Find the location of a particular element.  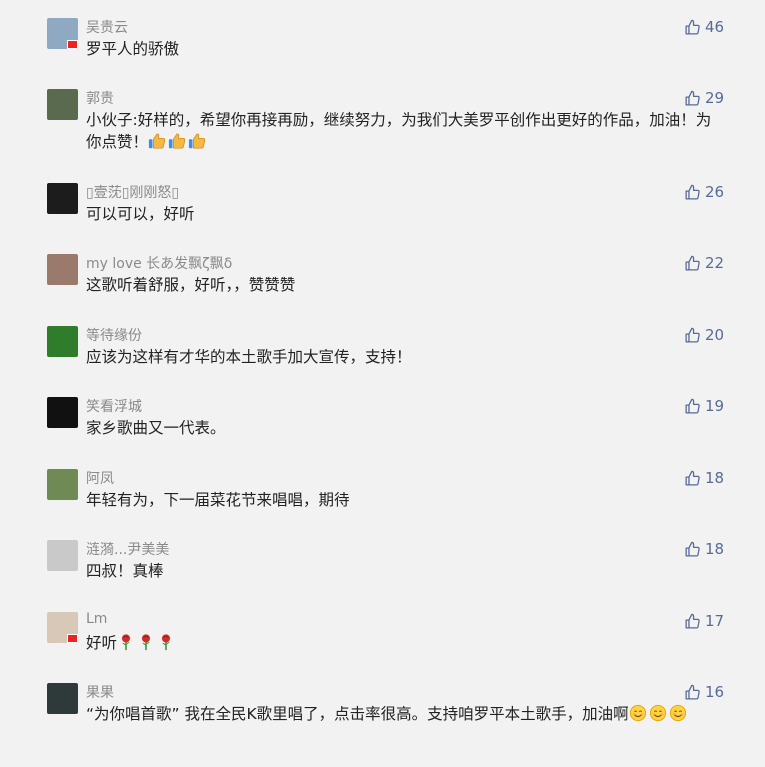

comment-text: “为你唱首歌” 我在全民K歌里唱了，点击率很高。支持咱罗平本土歌手，加油啊 is located at coordinates (406, 714).